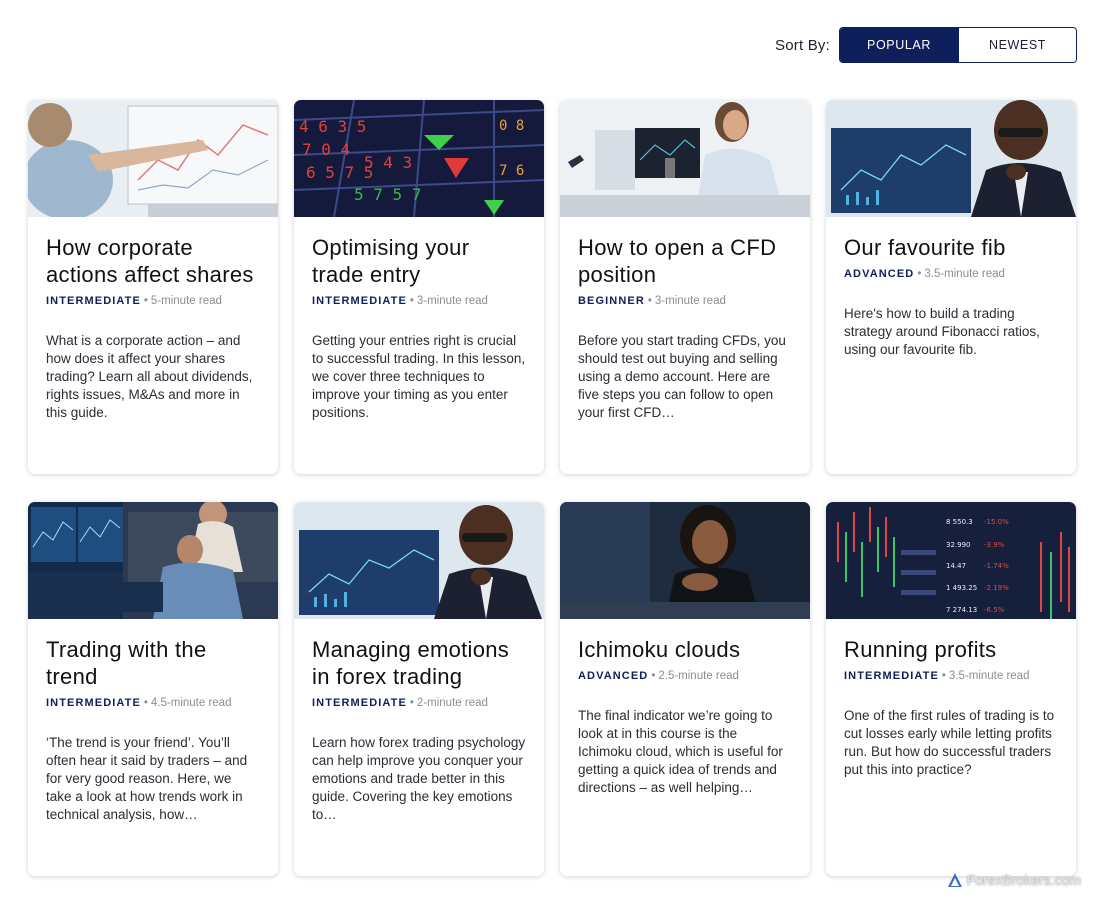 The height and width of the screenshot is (900, 1105). Describe the element at coordinates (956, 566) in the screenshot. I see `svg-text: 14.47` at that location.